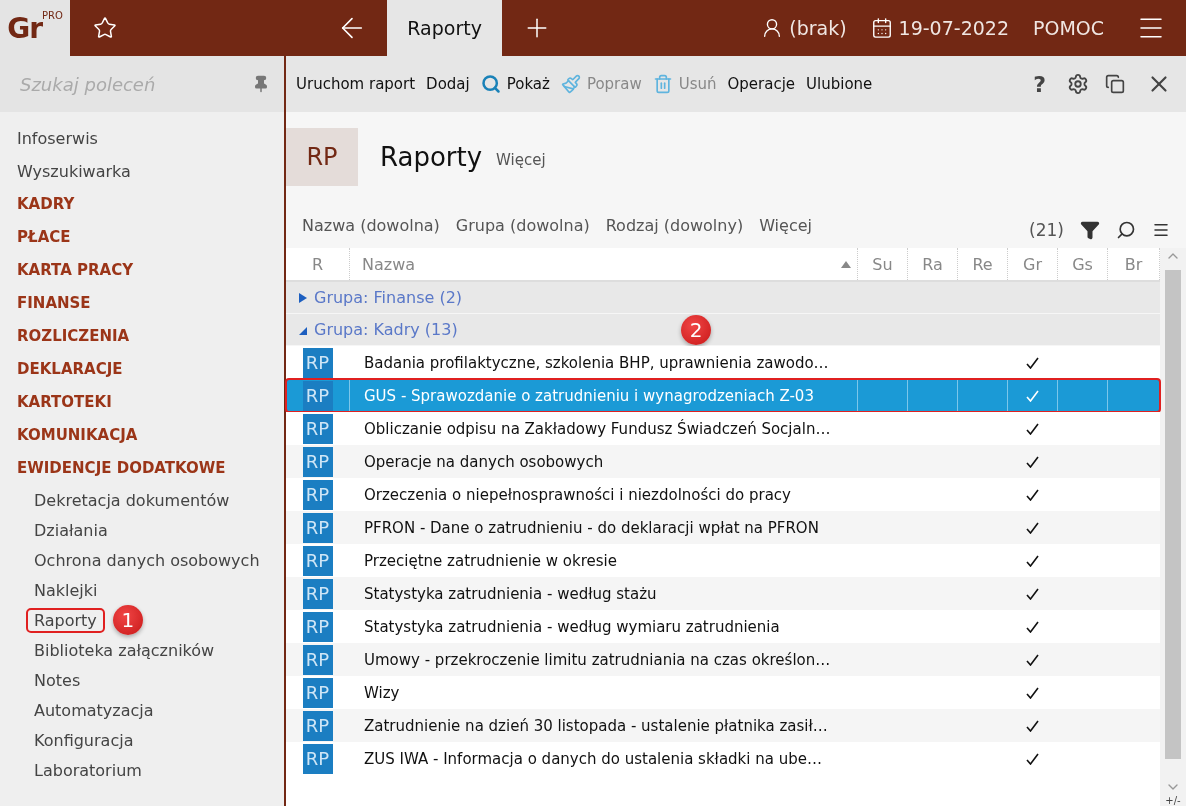 This screenshot has height=806, width=1186. I want to click on filter-link: Grupa (dowolna), so click(522, 225).